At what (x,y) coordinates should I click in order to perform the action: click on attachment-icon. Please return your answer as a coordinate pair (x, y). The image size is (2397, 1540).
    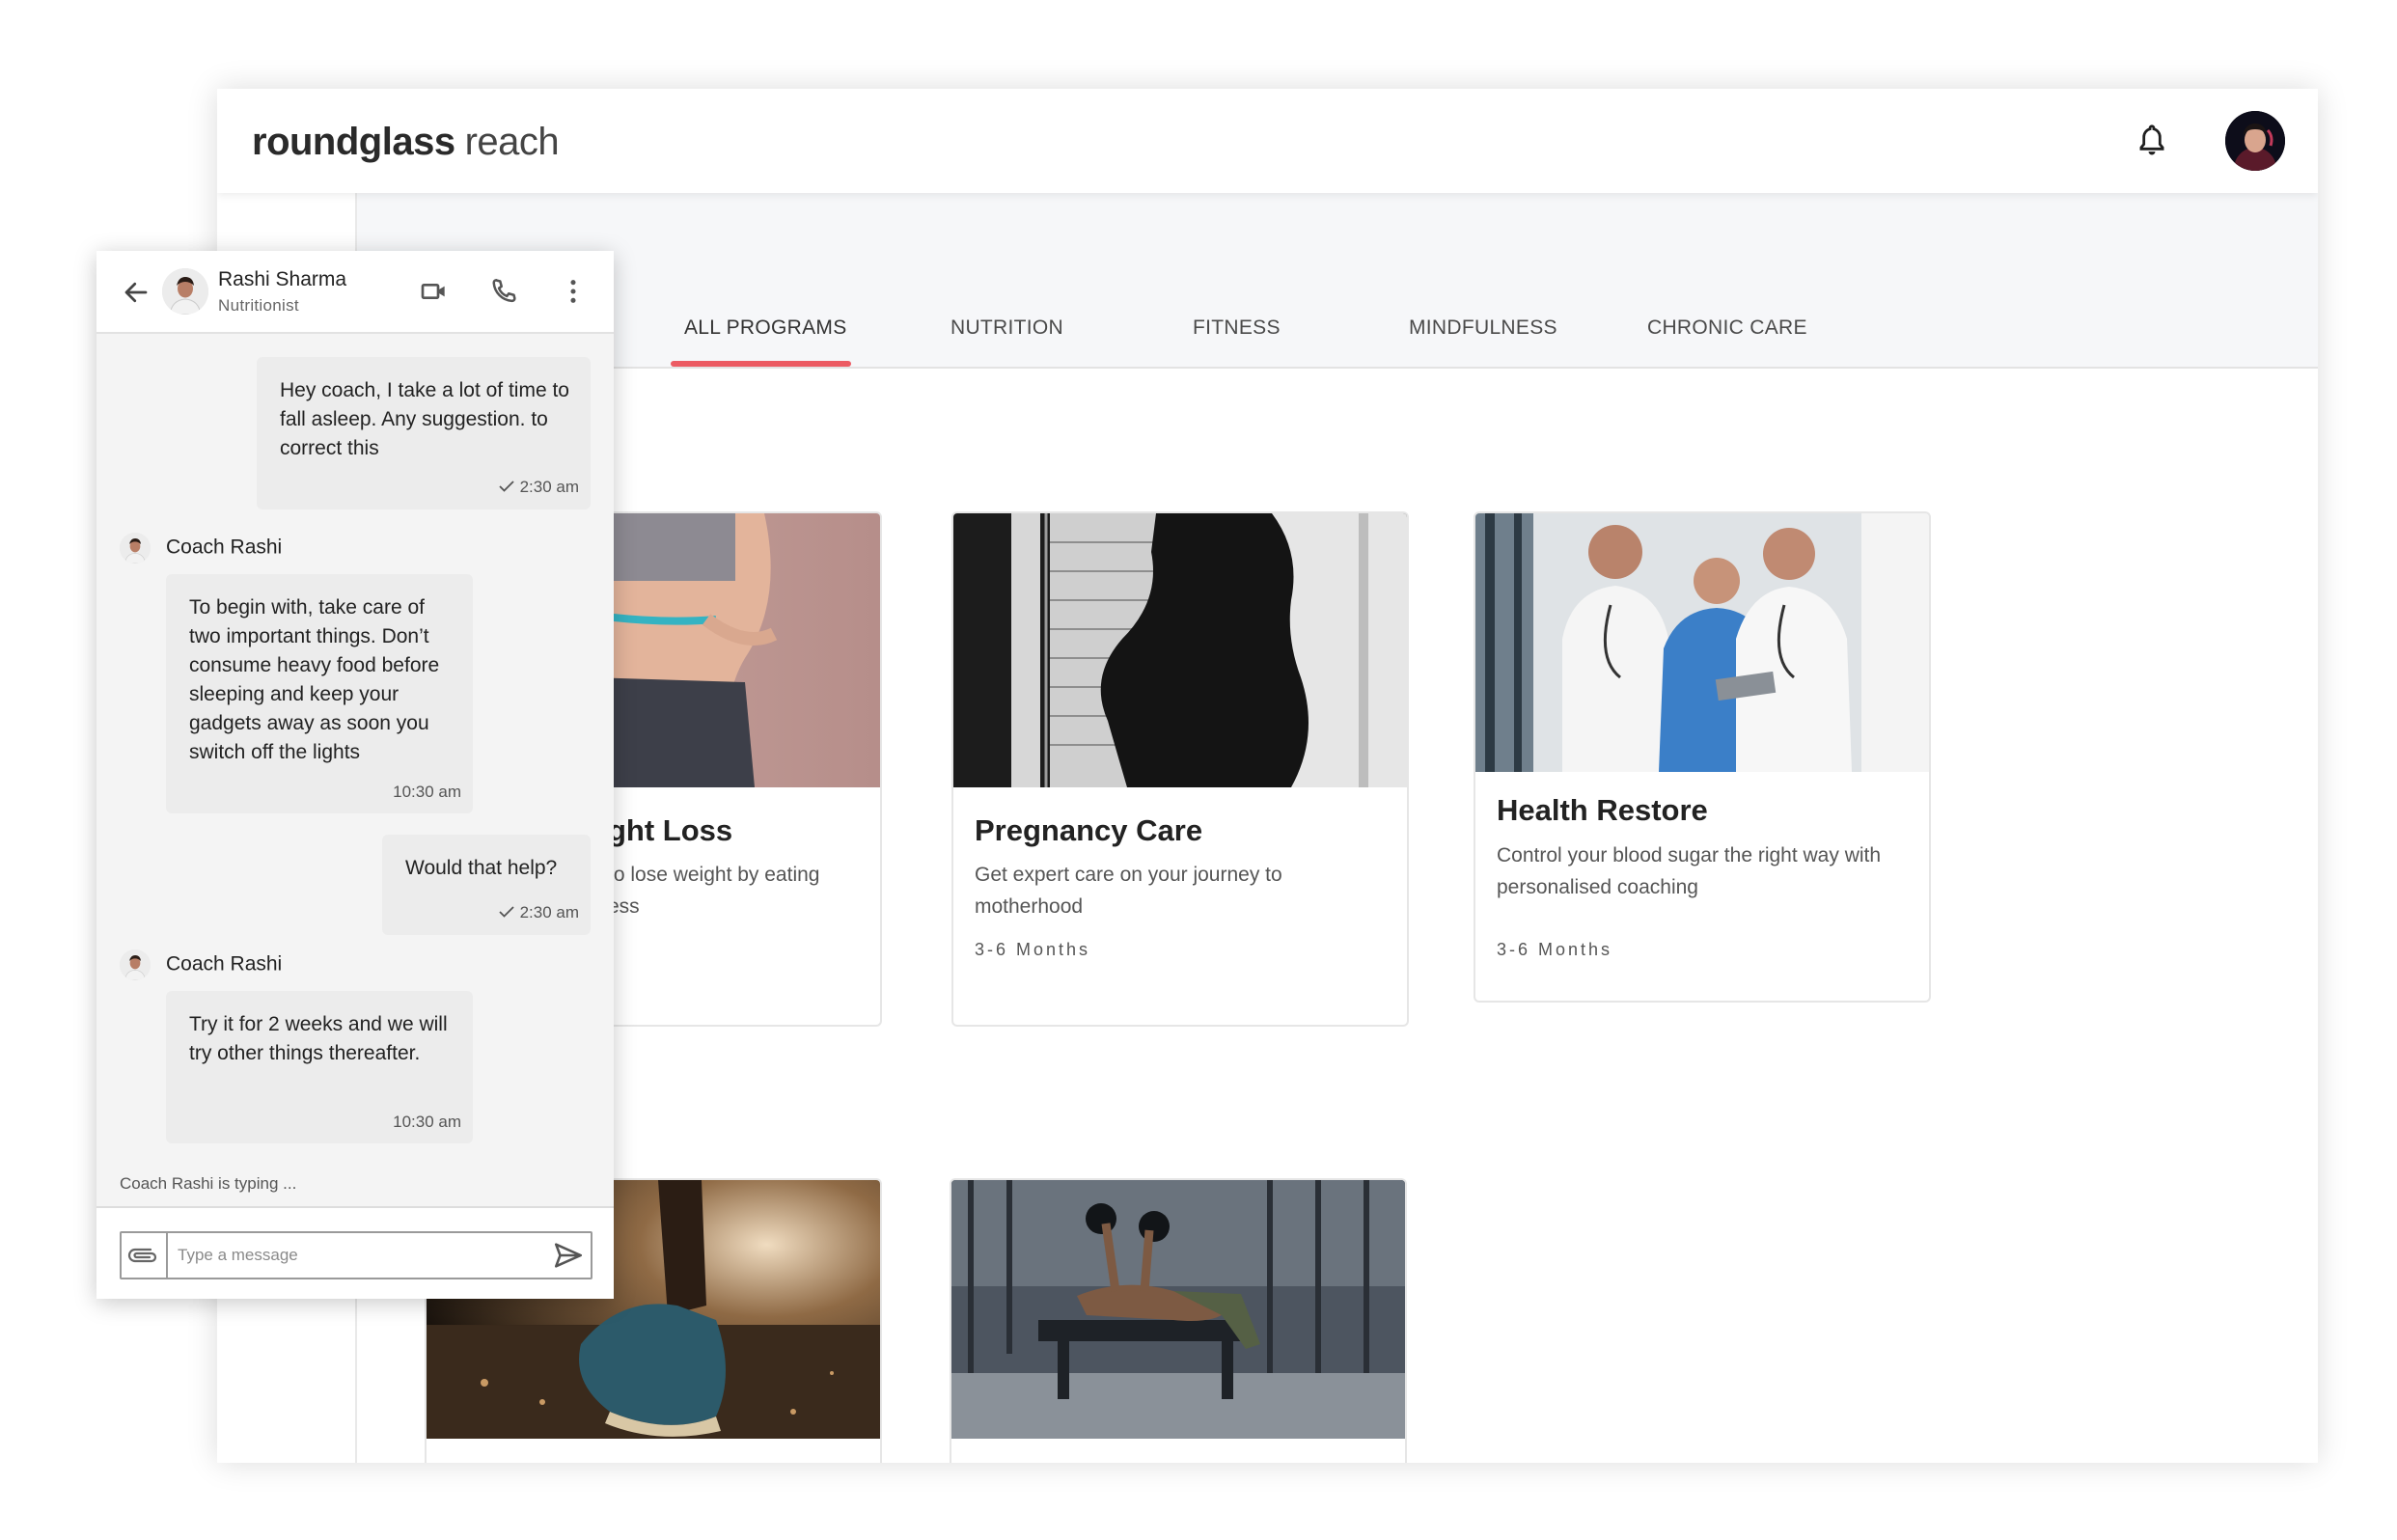
    Looking at the image, I should click on (145, 1255).